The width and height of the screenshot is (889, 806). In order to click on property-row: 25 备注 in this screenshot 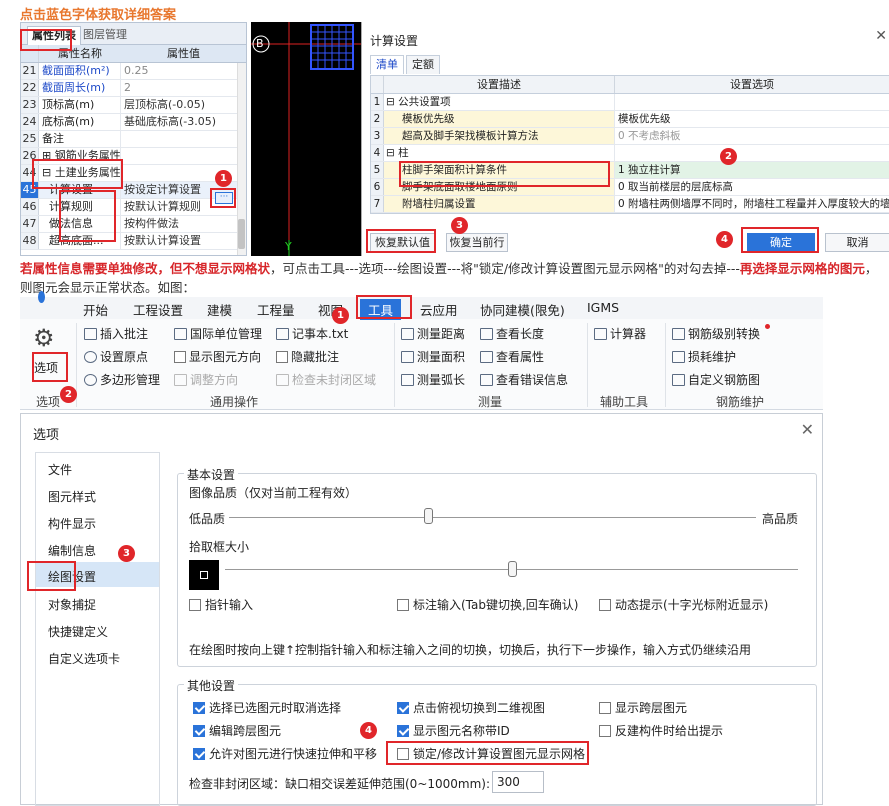, I will do `click(133, 139)`.